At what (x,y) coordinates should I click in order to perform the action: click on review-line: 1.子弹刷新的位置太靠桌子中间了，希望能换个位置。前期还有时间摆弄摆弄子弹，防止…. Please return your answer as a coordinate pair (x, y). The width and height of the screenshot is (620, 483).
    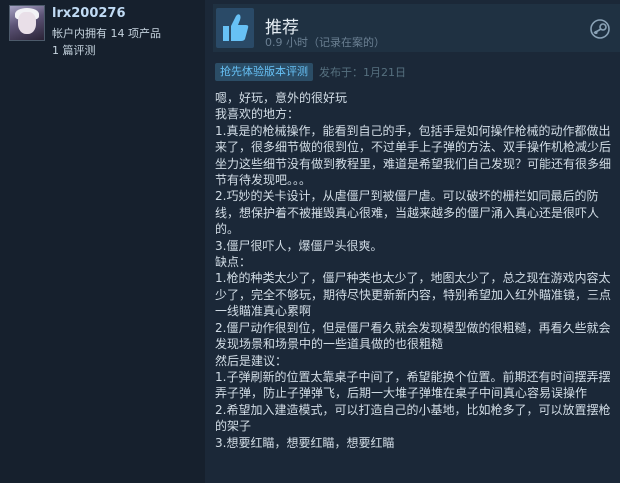
    Looking at the image, I should click on (413, 385).